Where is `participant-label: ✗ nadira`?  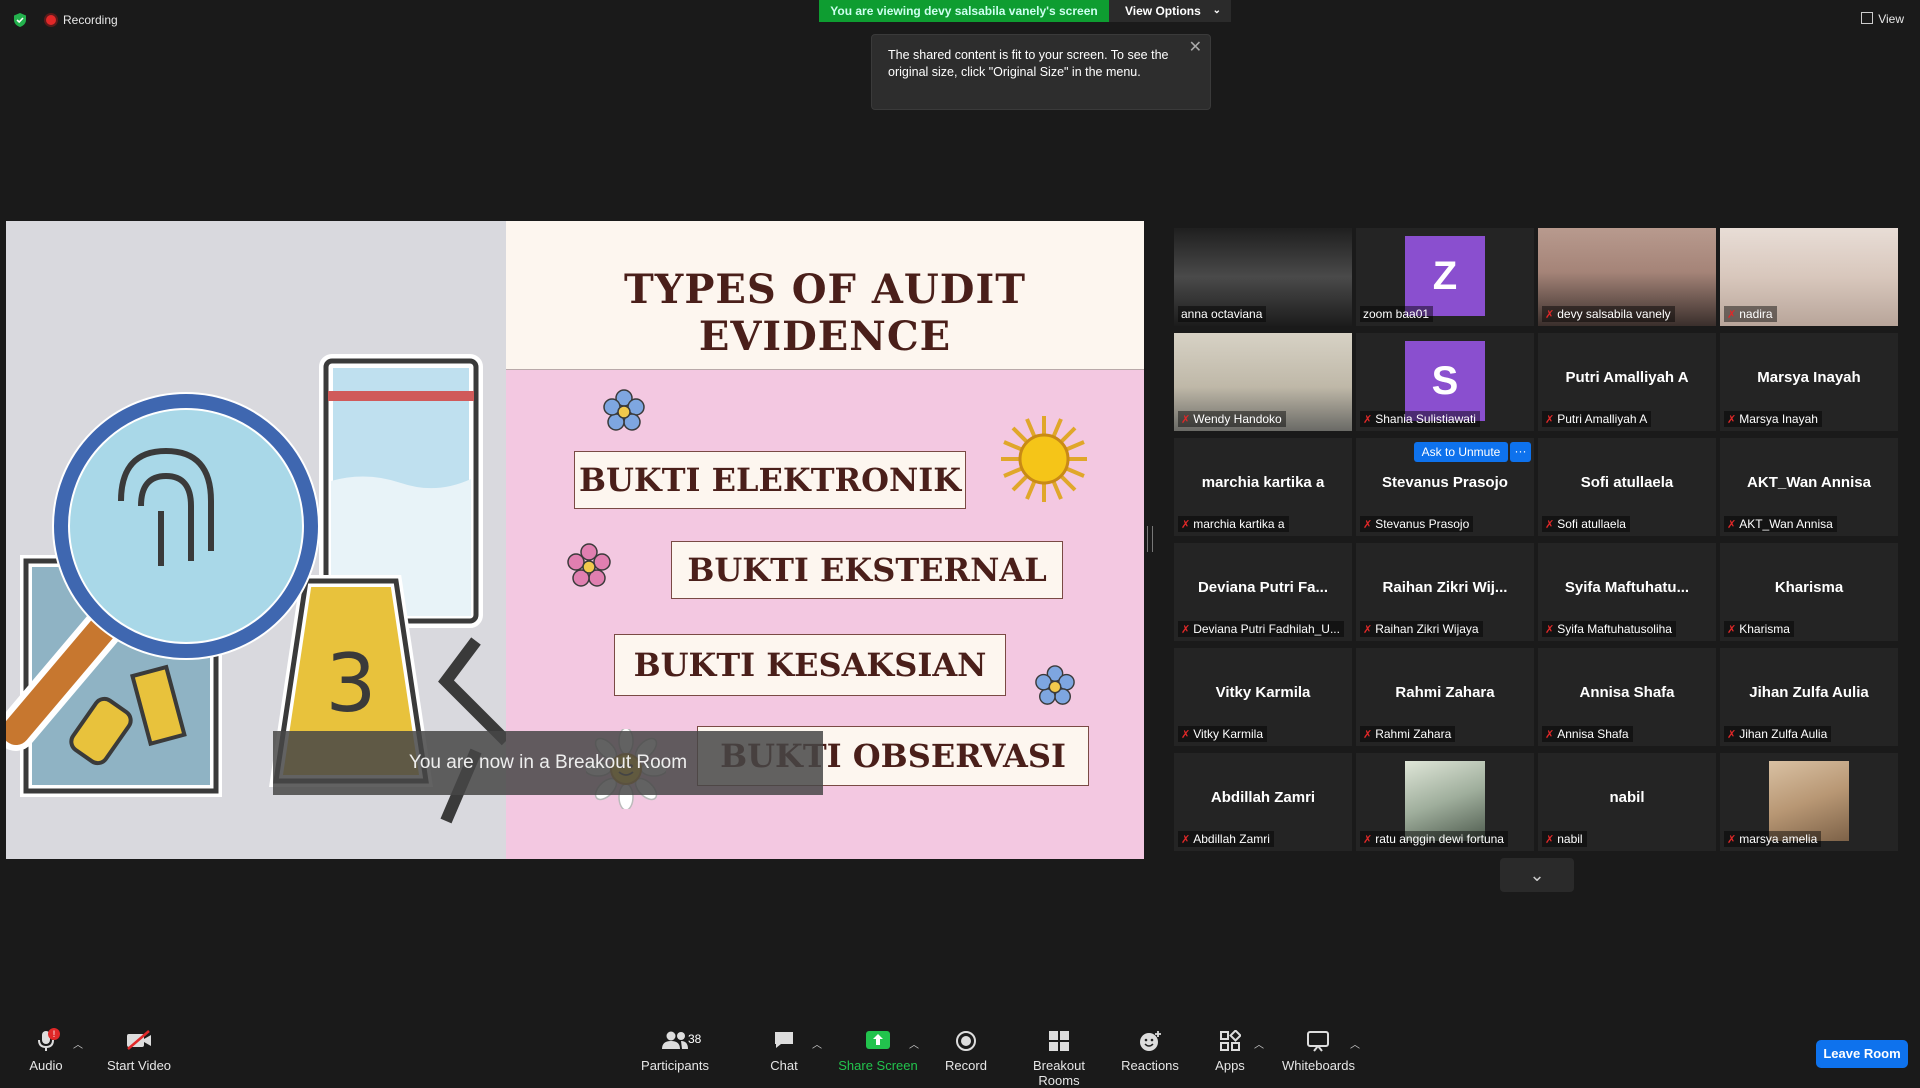 participant-label: ✗ nadira is located at coordinates (1750, 314).